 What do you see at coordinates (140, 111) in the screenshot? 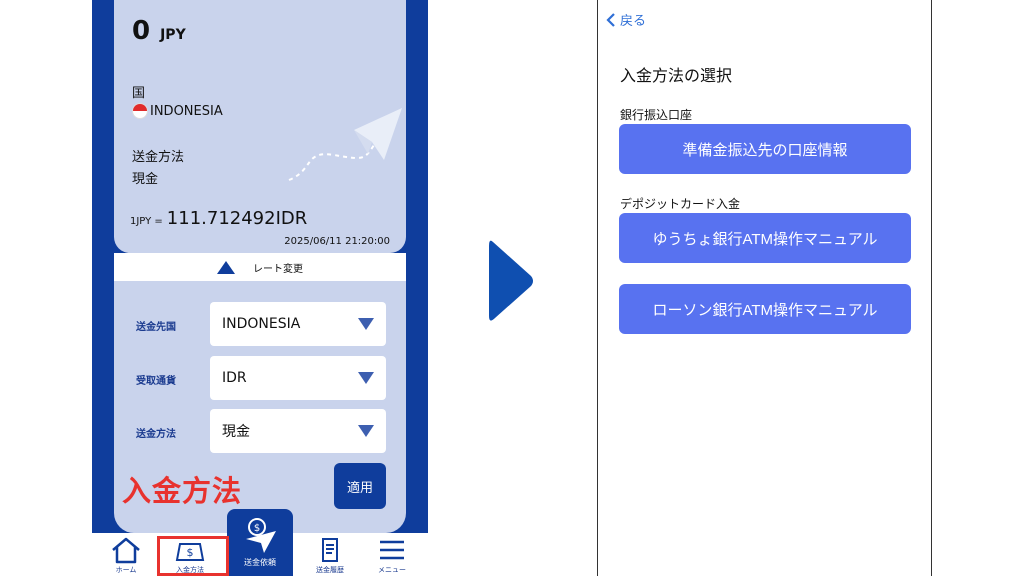
I see `indonesia-flag-icon` at bounding box center [140, 111].